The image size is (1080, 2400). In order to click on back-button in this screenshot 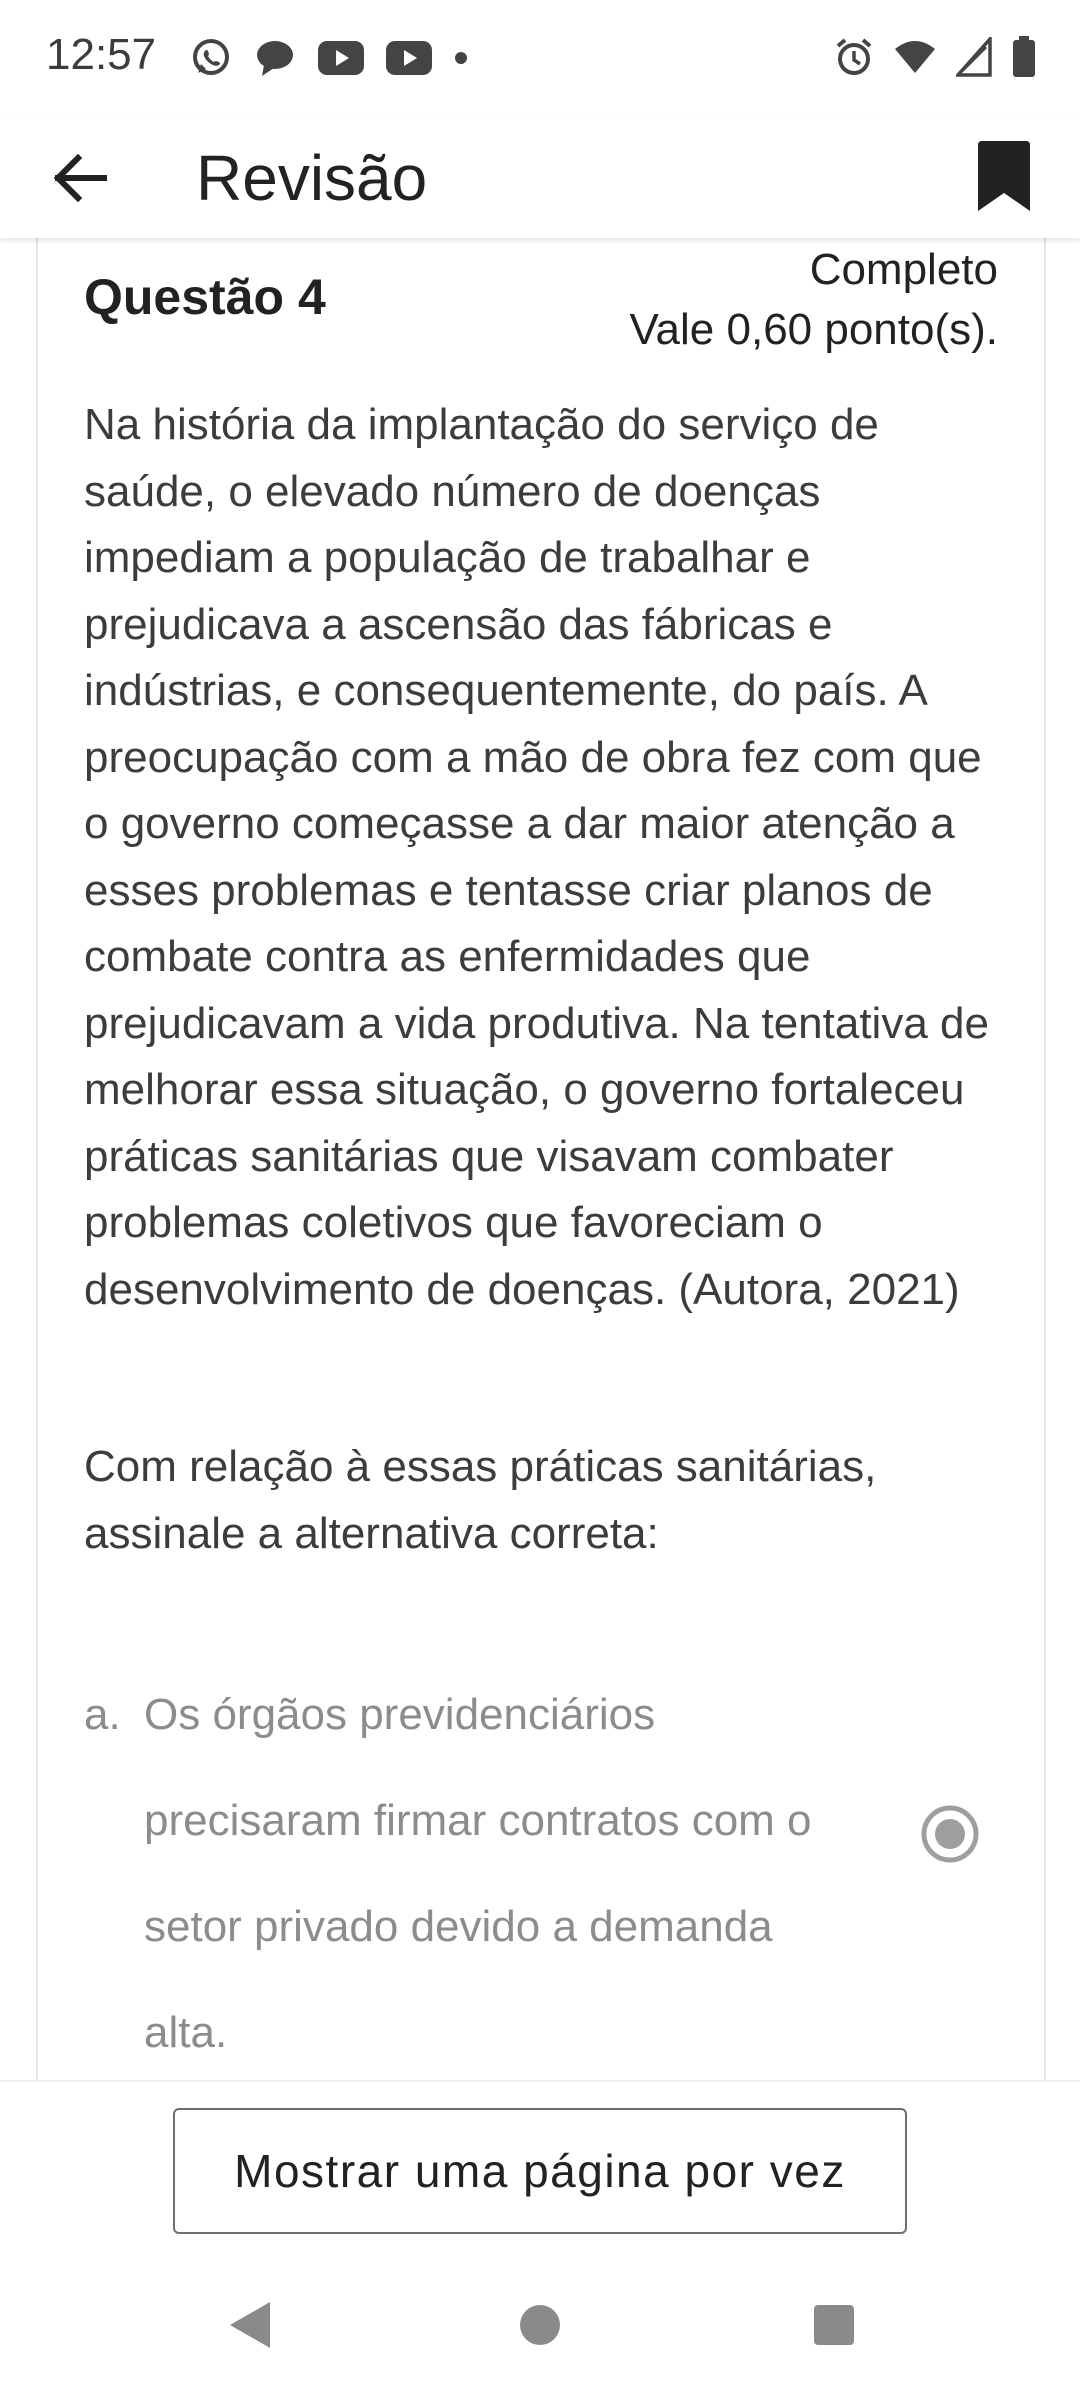, I will do `click(80, 178)`.